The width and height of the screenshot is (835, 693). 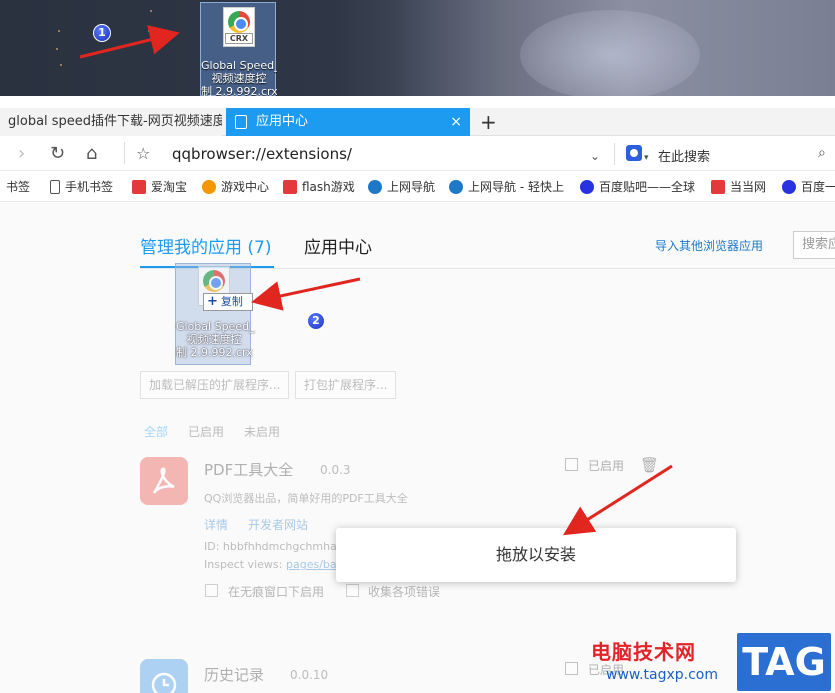 What do you see at coordinates (278, 524) in the screenshot?
I see `developer-site-link: 开发者网站` at bounding box center [278, 524].